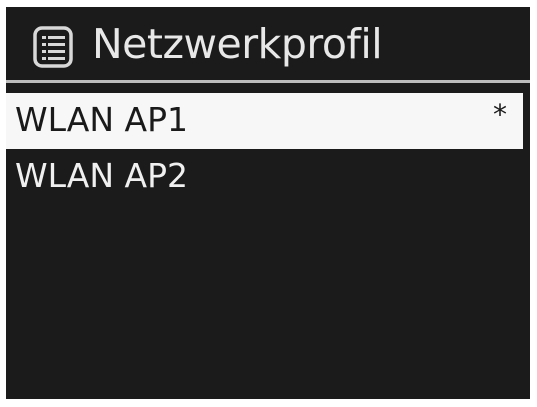  I want to click on active-profile-marker: *, so click(500, 114).